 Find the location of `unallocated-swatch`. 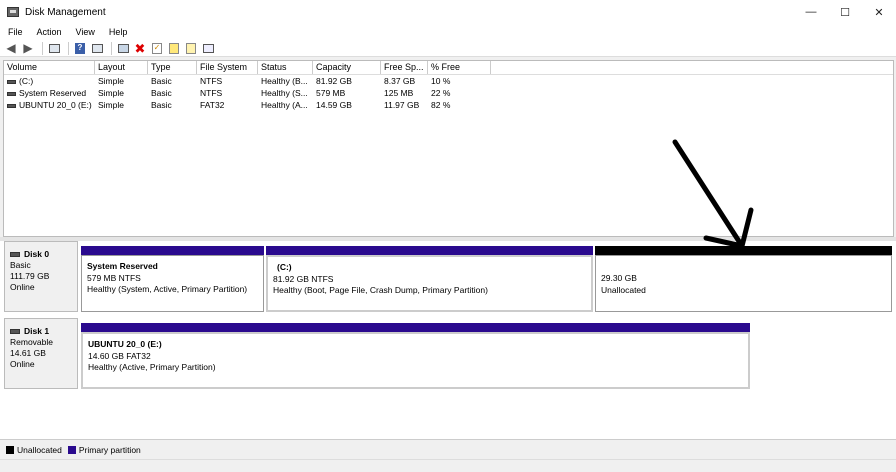

unallocated-swatch is located at coordinates (10, 449).